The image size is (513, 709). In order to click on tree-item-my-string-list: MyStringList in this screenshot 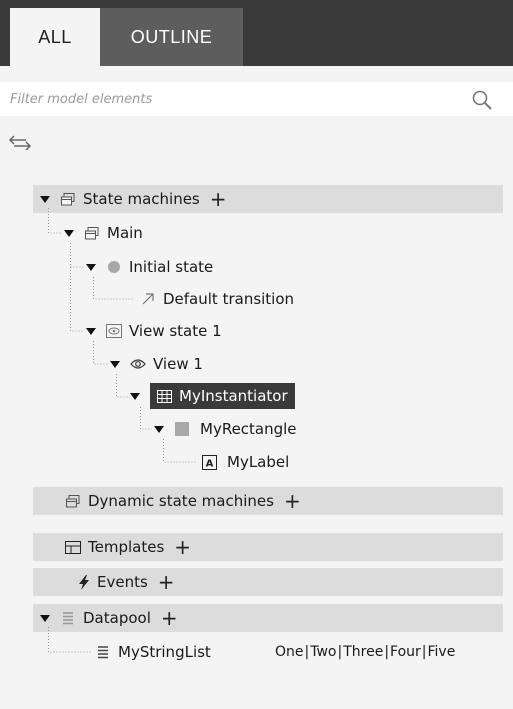, I will do `click(153, 652)`.